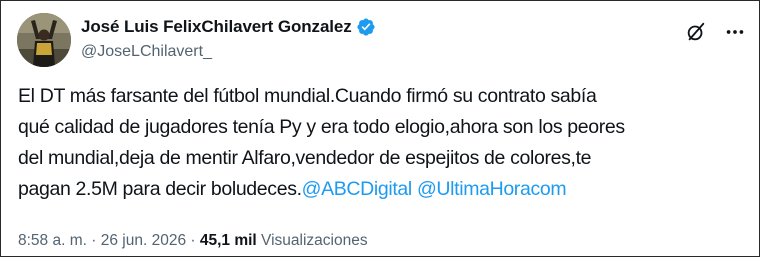  What do you see at coordinates (696, 32) in the screenshot?
I see `grok-slash-circle-icon` at bounding box center [696, 32].